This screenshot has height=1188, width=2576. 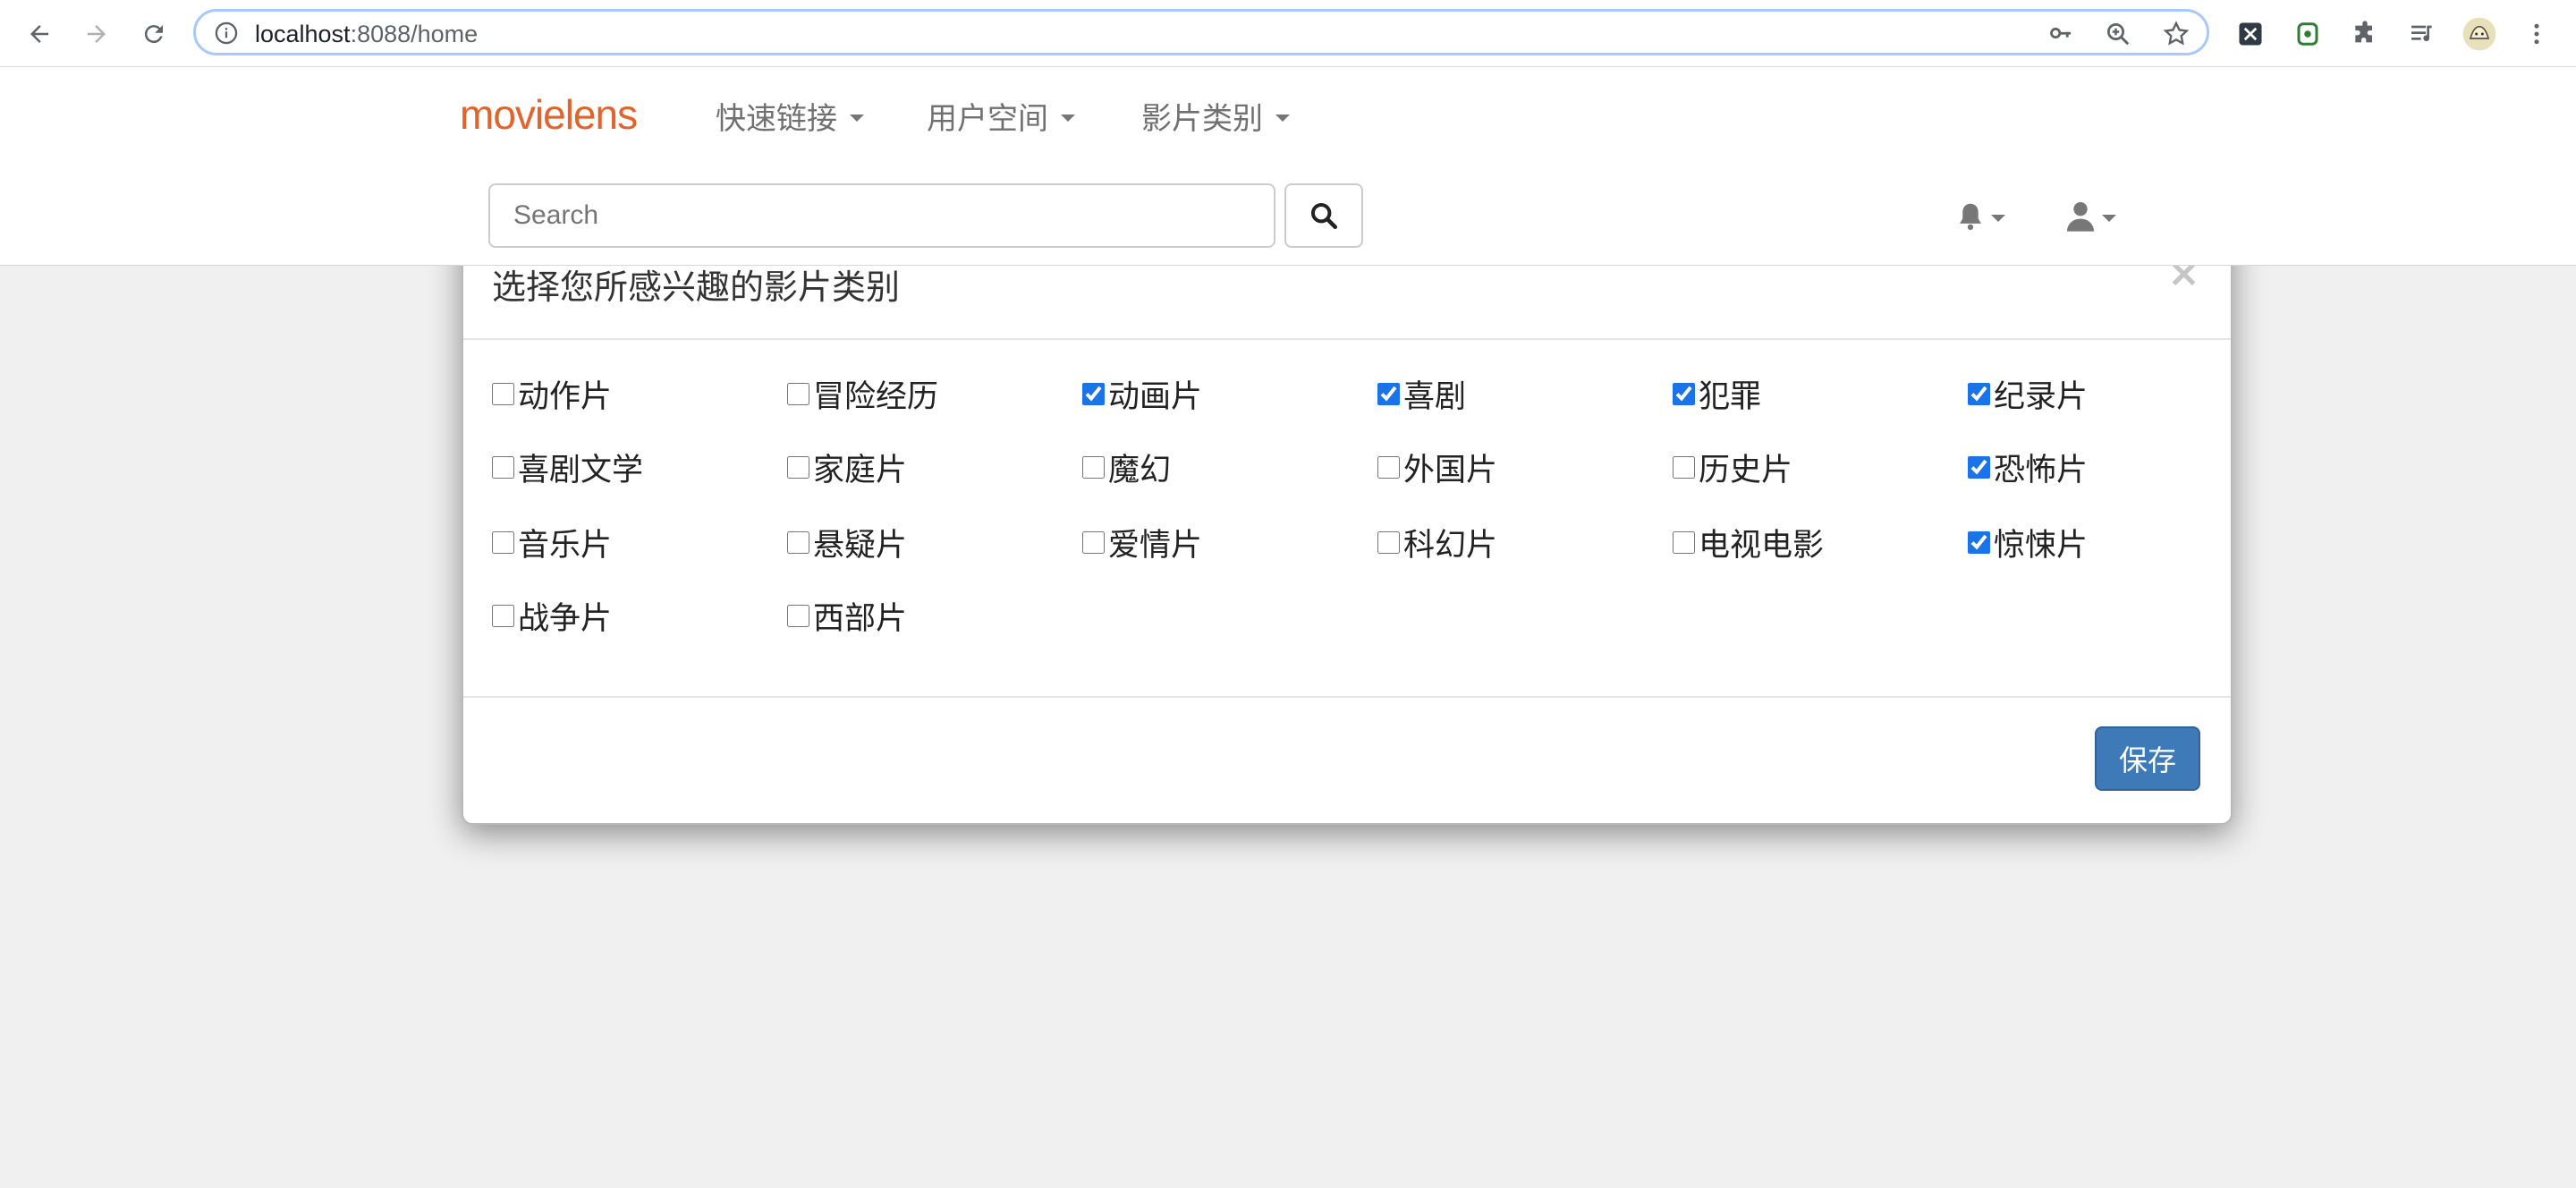 I want to click on extension-green-button, so click(x=2308, y=34).